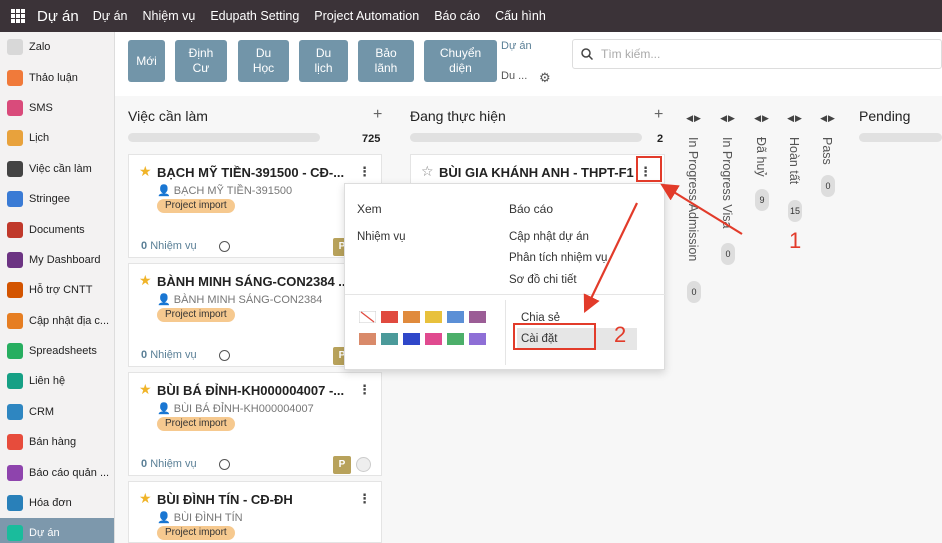 This screenshot has width=942, height=543. Describe the element at coordinates (795, 240) in the screenshot. I see `annotation-number-1: 1` at that location.